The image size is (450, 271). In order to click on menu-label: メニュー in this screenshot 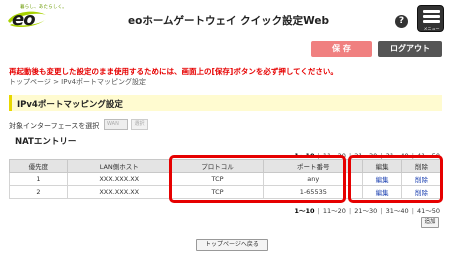, I will do `click(431, 28)`.